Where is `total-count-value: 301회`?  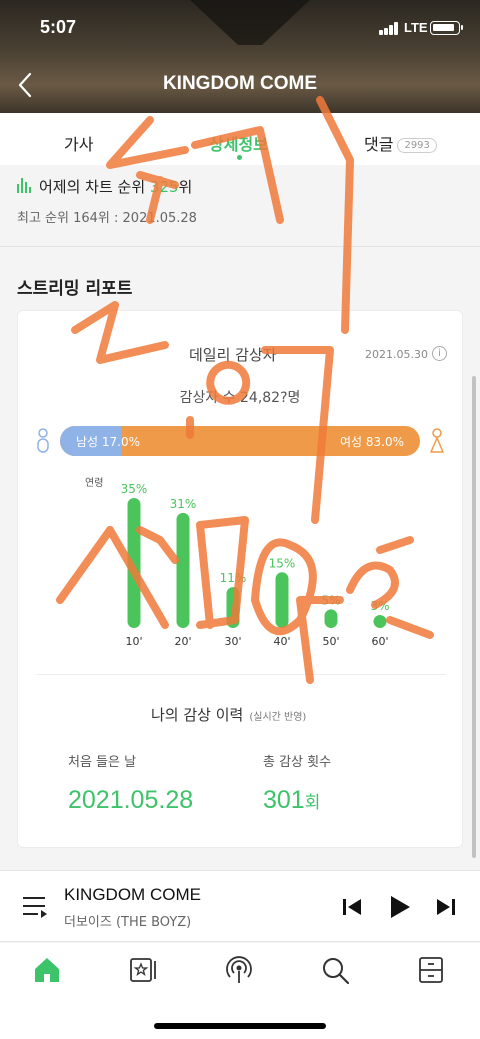 total-count-value: 301회 is located at coordinates (291, 800).